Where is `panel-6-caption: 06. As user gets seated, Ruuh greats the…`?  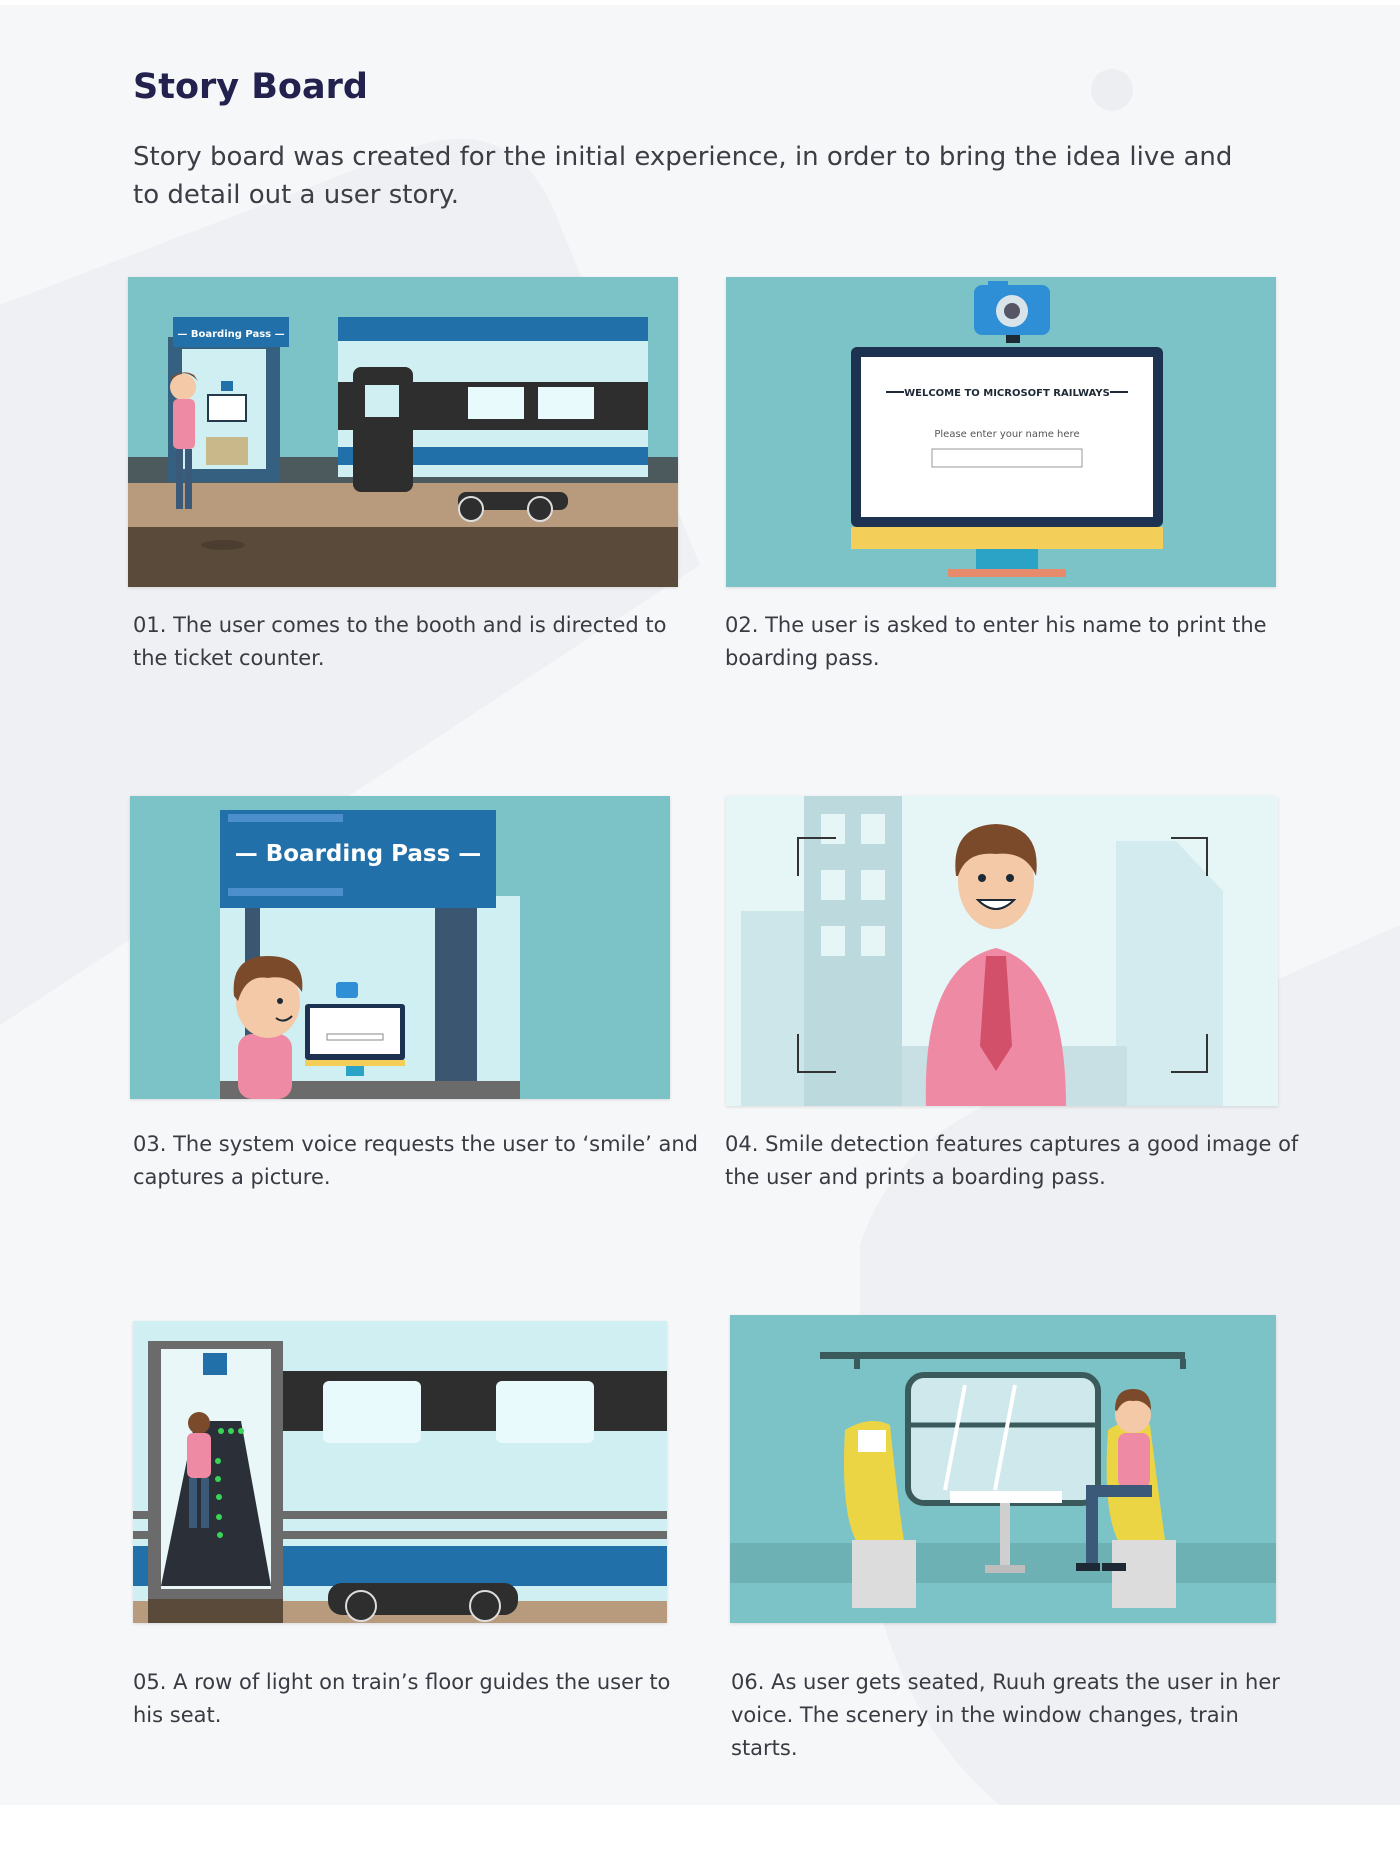
panel-6-caption: 06. As user gets seated, Ruuh greats the… is located at coordinates (1005, 1715).